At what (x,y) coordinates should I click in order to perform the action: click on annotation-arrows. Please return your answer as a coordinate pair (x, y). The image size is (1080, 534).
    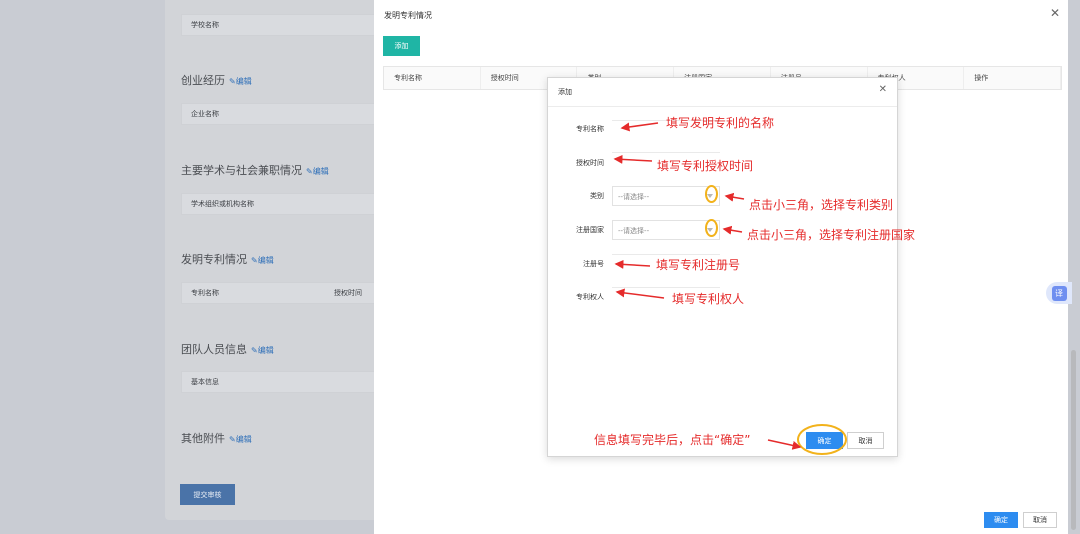
    Looking at the image, I should click on (707, 286).